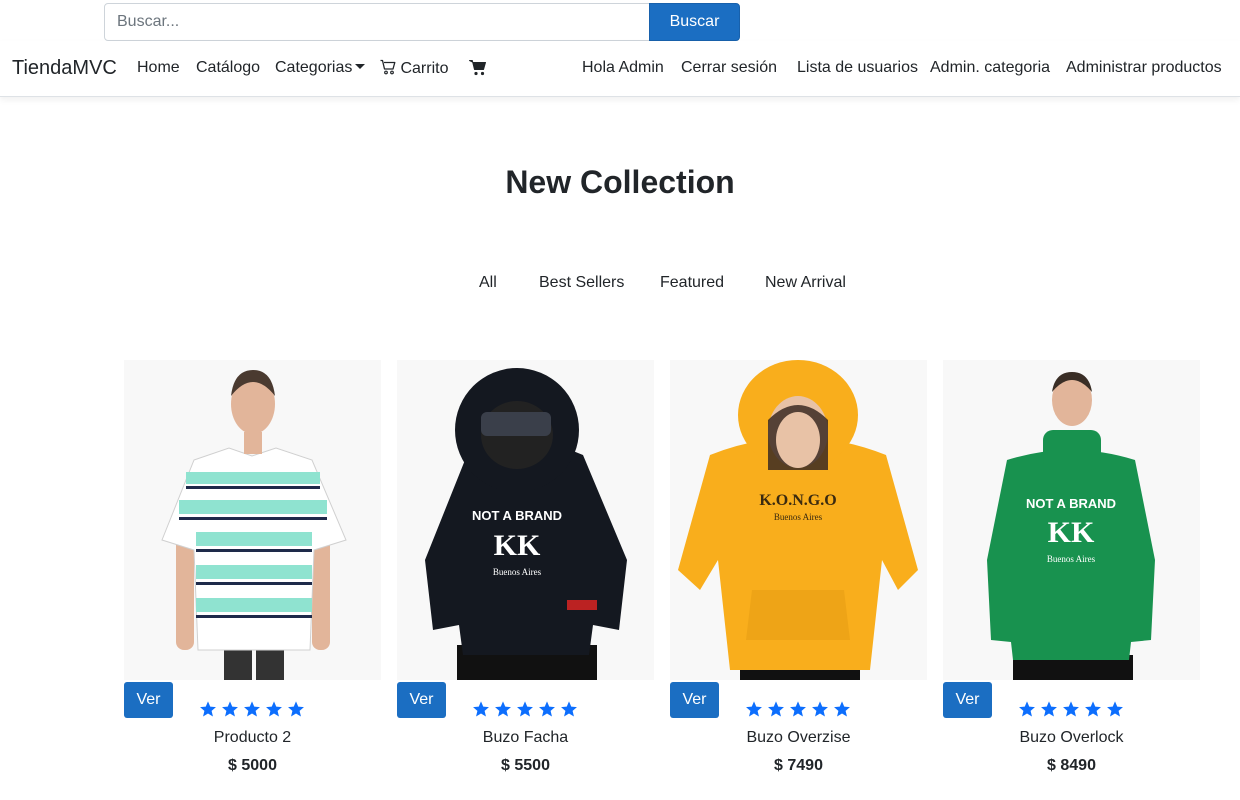 This screenshot has width=1240, height=800. What do you see at coordinates (694, 22) in the screenshot?
I see `search-button: Buscar` at bounding box center [694, 22].